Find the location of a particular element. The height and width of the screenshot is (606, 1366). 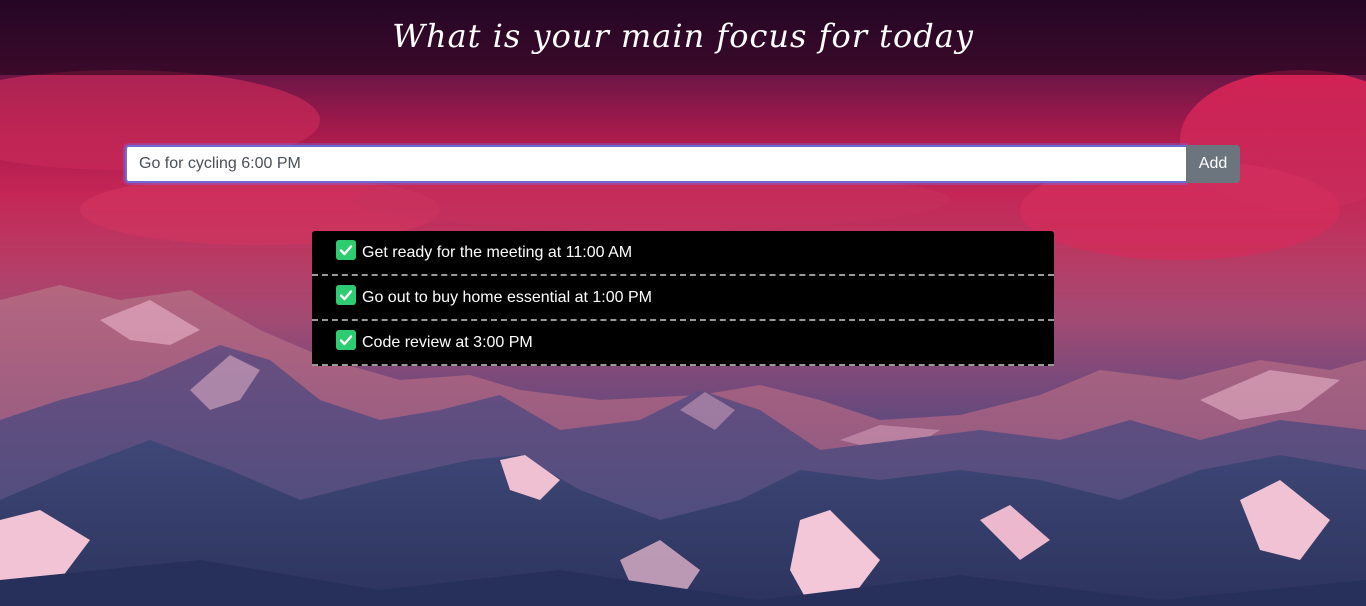

add-task-form: Add is located at coordinates (682, 164).